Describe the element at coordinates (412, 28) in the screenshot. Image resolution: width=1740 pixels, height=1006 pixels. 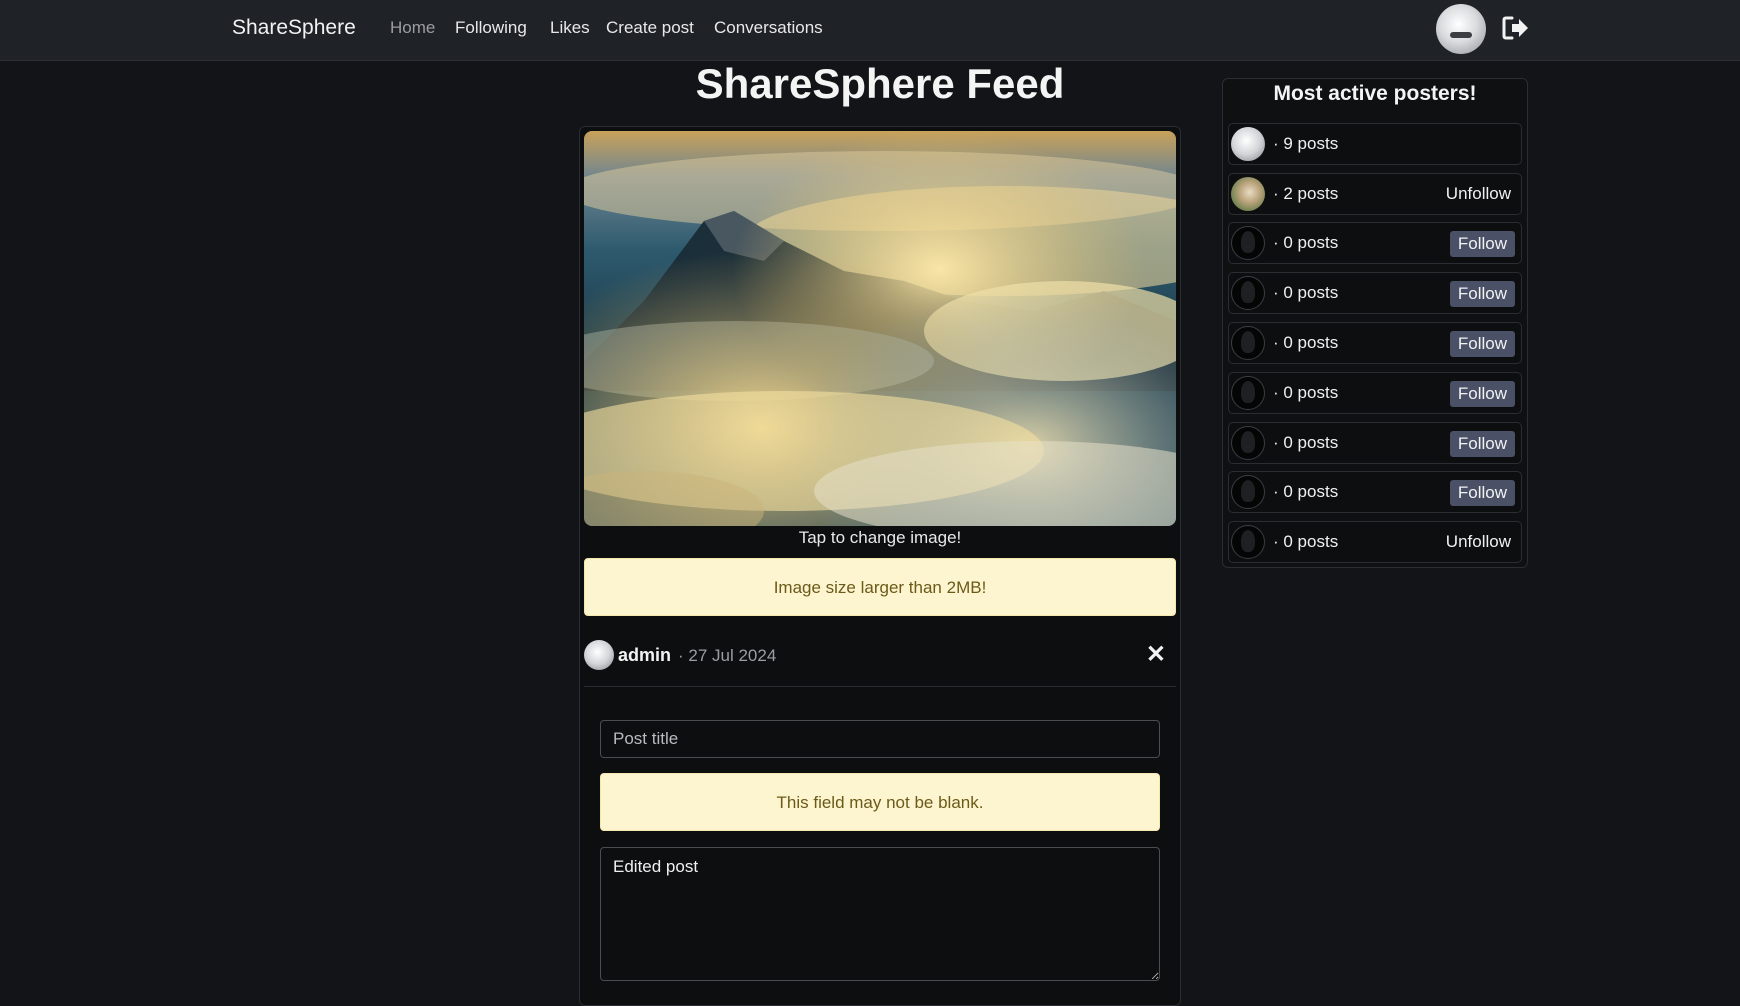
I see `nav-home: Home` at that location.